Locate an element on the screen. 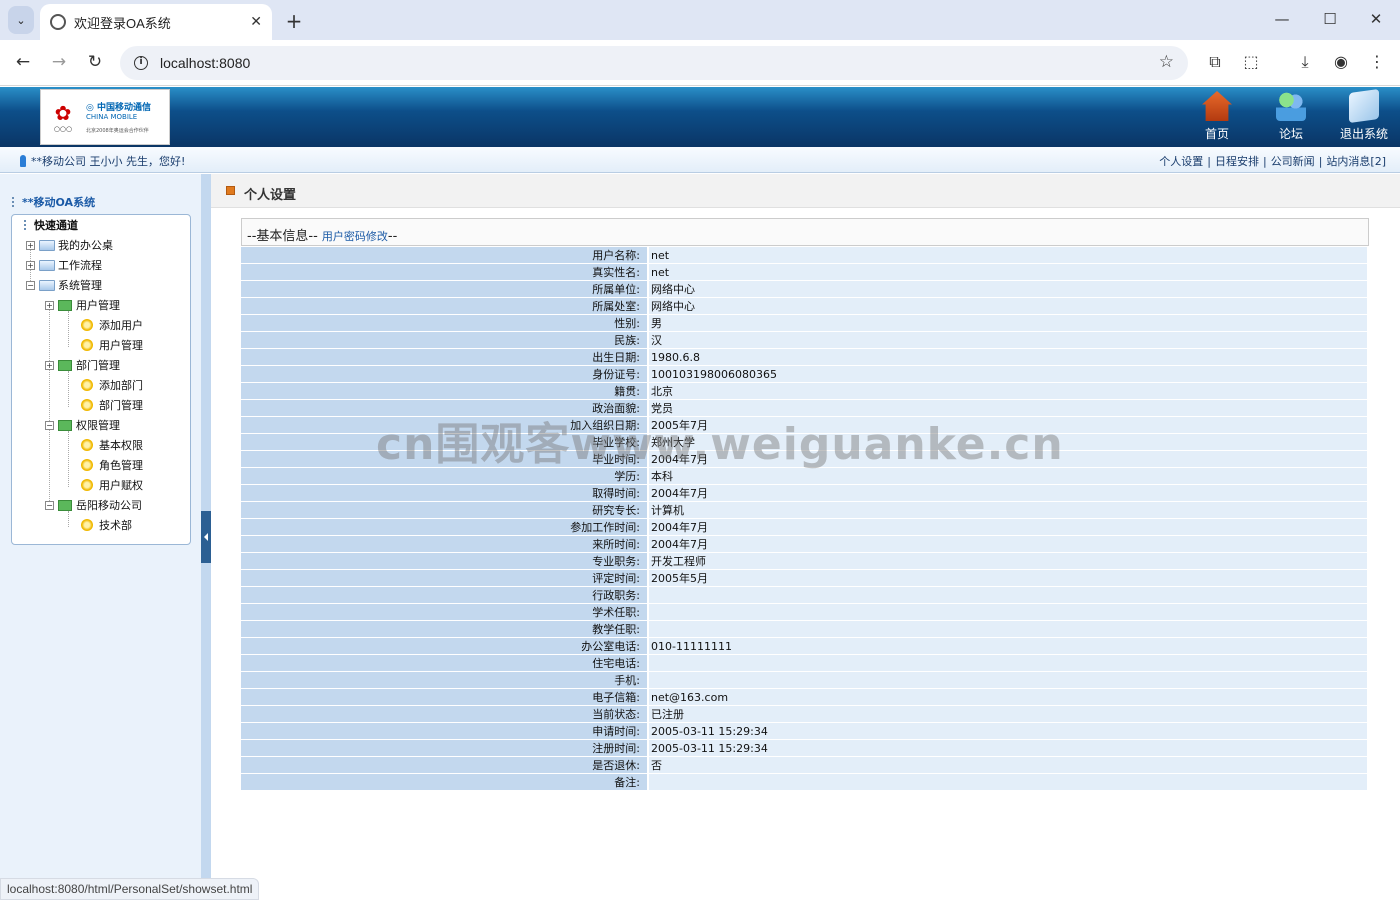 The width and height of the screenshot is (1400, 900). tab-close-icon: ✕ is located at coordinates (256, 22).